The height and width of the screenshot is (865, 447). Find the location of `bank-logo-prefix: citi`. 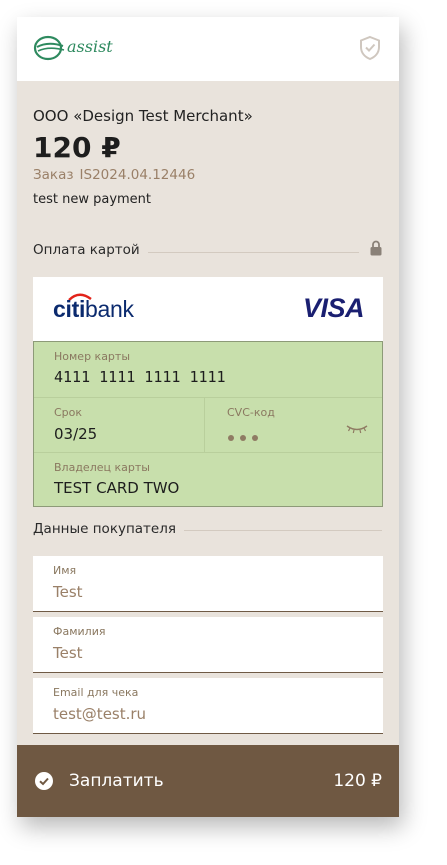

bank-logo-prefix: citi is located at coordinates (69, 309).